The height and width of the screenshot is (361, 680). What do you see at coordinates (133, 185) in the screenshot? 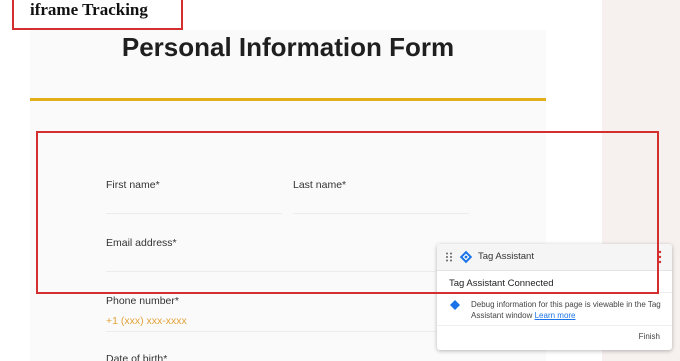
I see `first-name-label: First name*` at bounding box center [133, 185].